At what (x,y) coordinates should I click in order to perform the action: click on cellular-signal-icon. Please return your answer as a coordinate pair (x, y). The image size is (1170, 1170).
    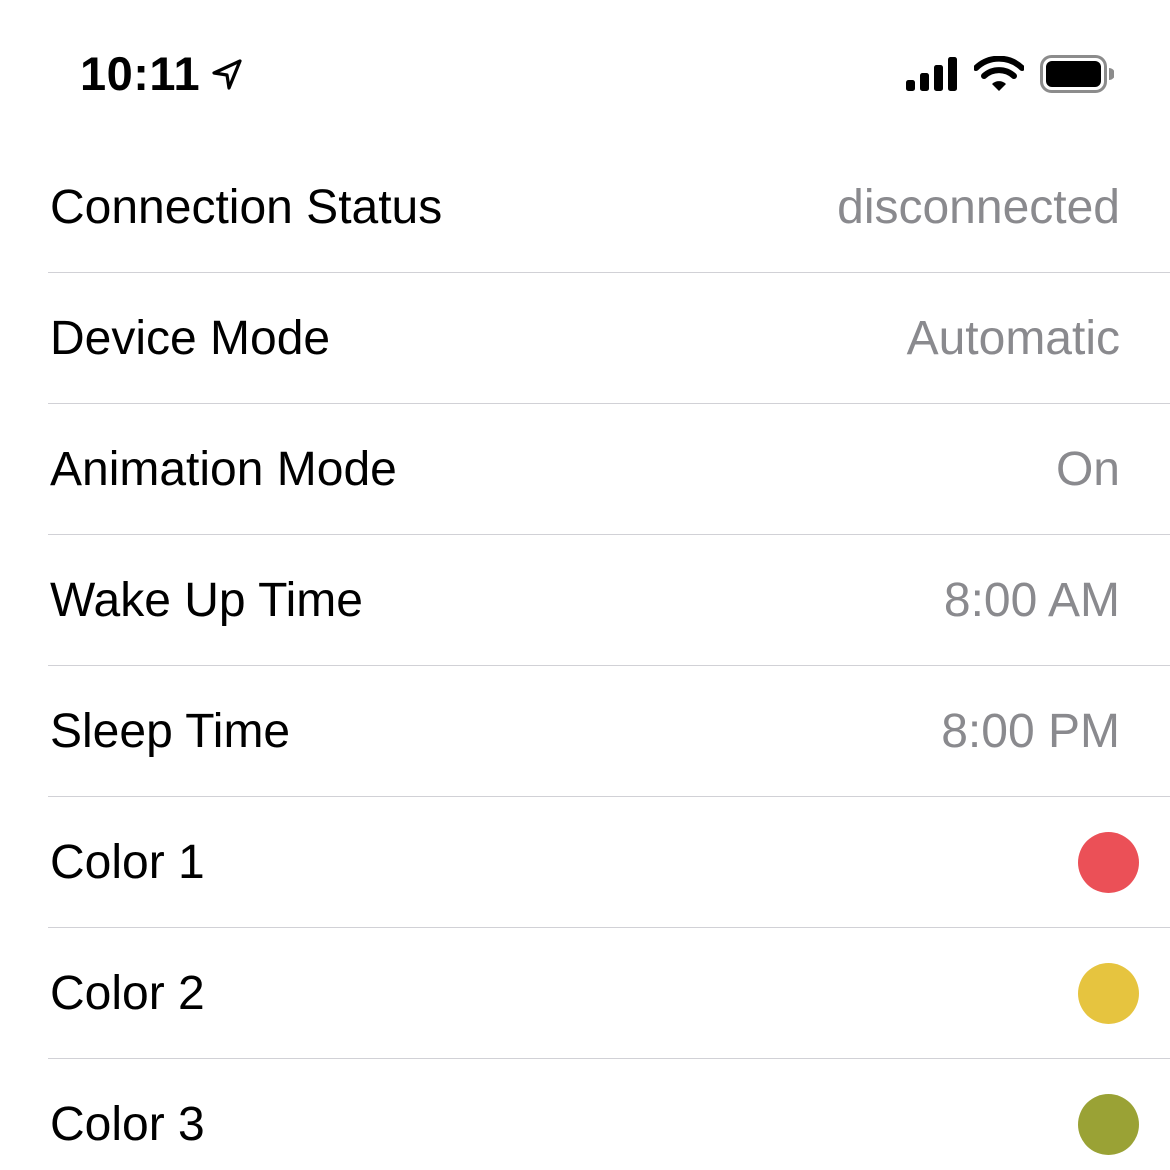
    Looking at the image, I should click on (932, 74).